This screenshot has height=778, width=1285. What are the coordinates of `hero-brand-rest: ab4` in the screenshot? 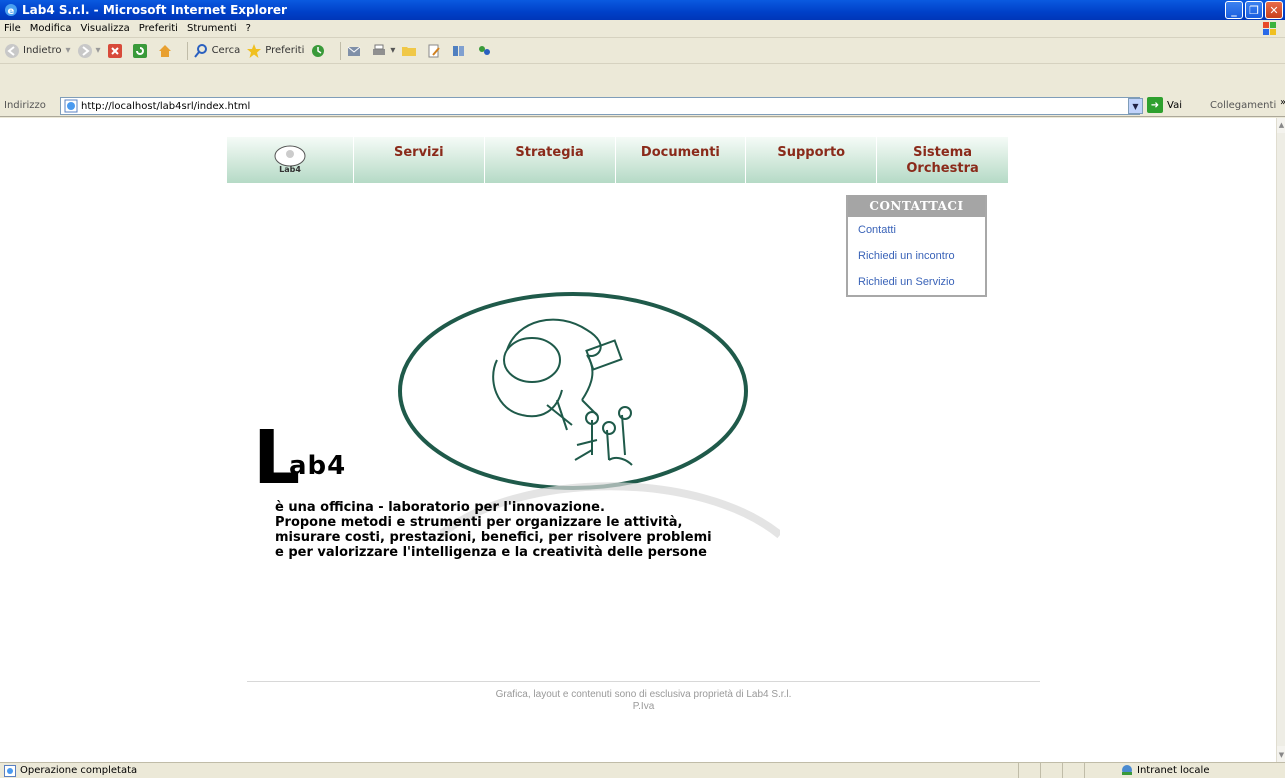 It's located at (318, 466).